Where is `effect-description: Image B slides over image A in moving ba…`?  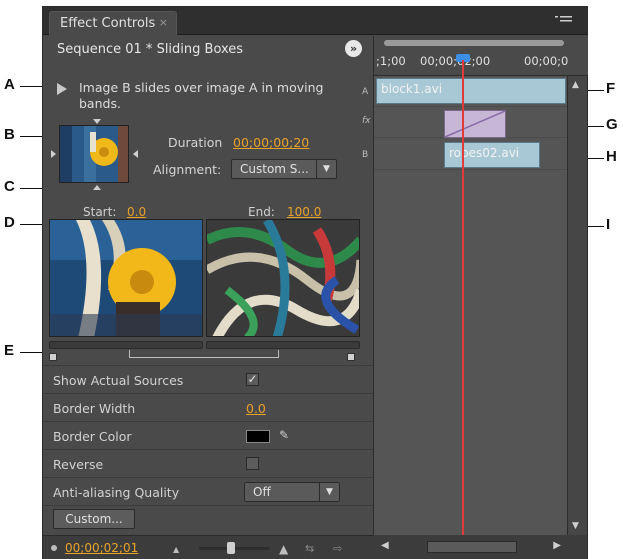
effect-description: Image B slides over image A in moving ba… is located at coordinates (201, 95).